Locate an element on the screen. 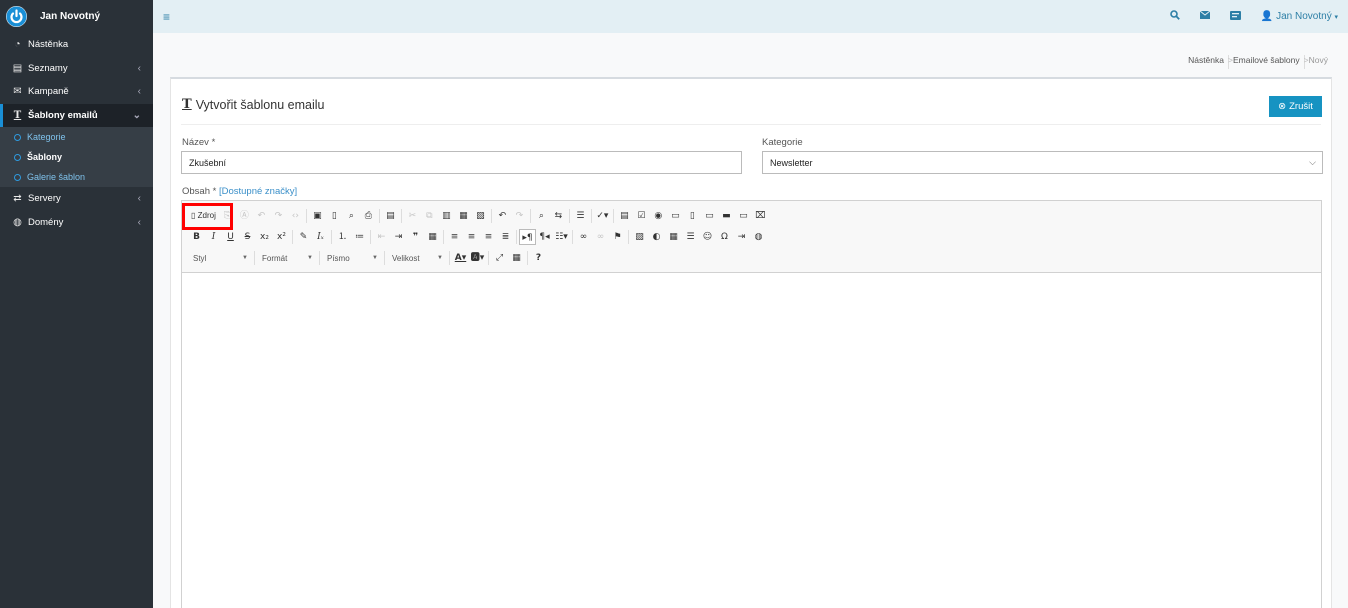 This screenshot has width=1348, height=608. breadcrumb-item: Nástěnka is located at coordinates (1206, 60).